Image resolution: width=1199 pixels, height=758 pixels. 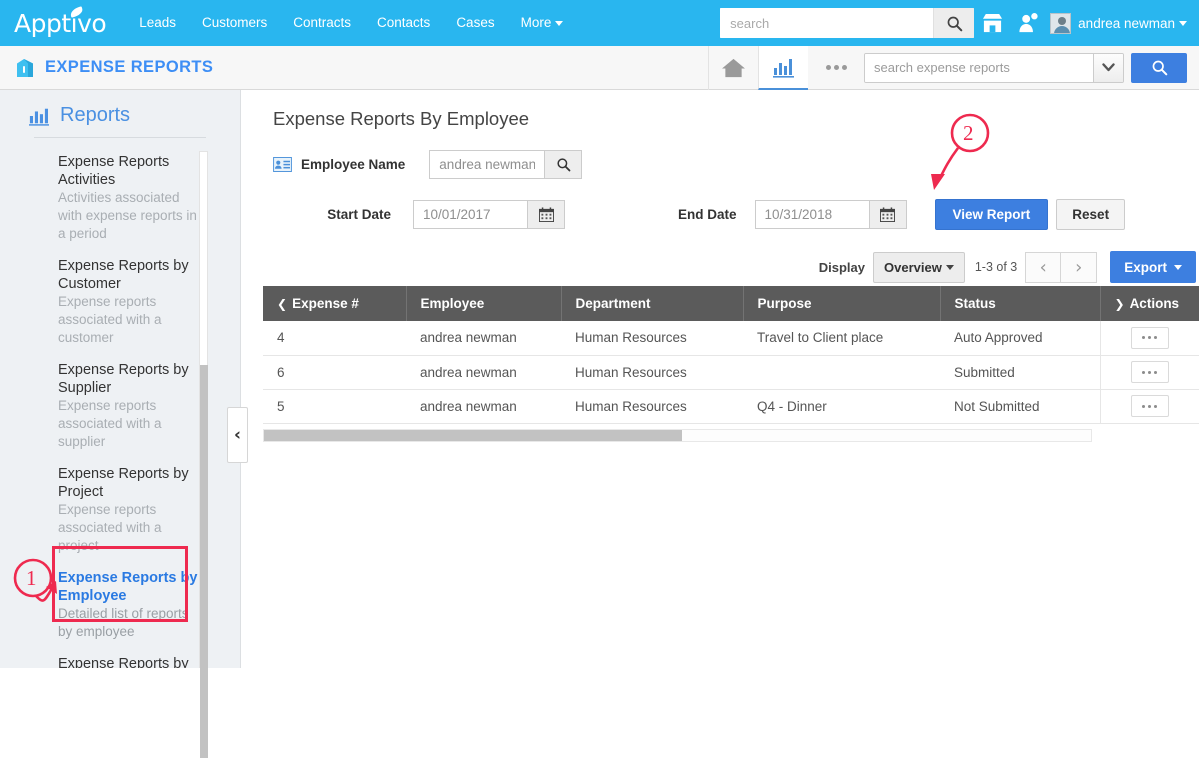 What do you see at coordinates (564, 164) in the screenshot?
I see `employee-name-search-button` at bounding box center [564, 164].